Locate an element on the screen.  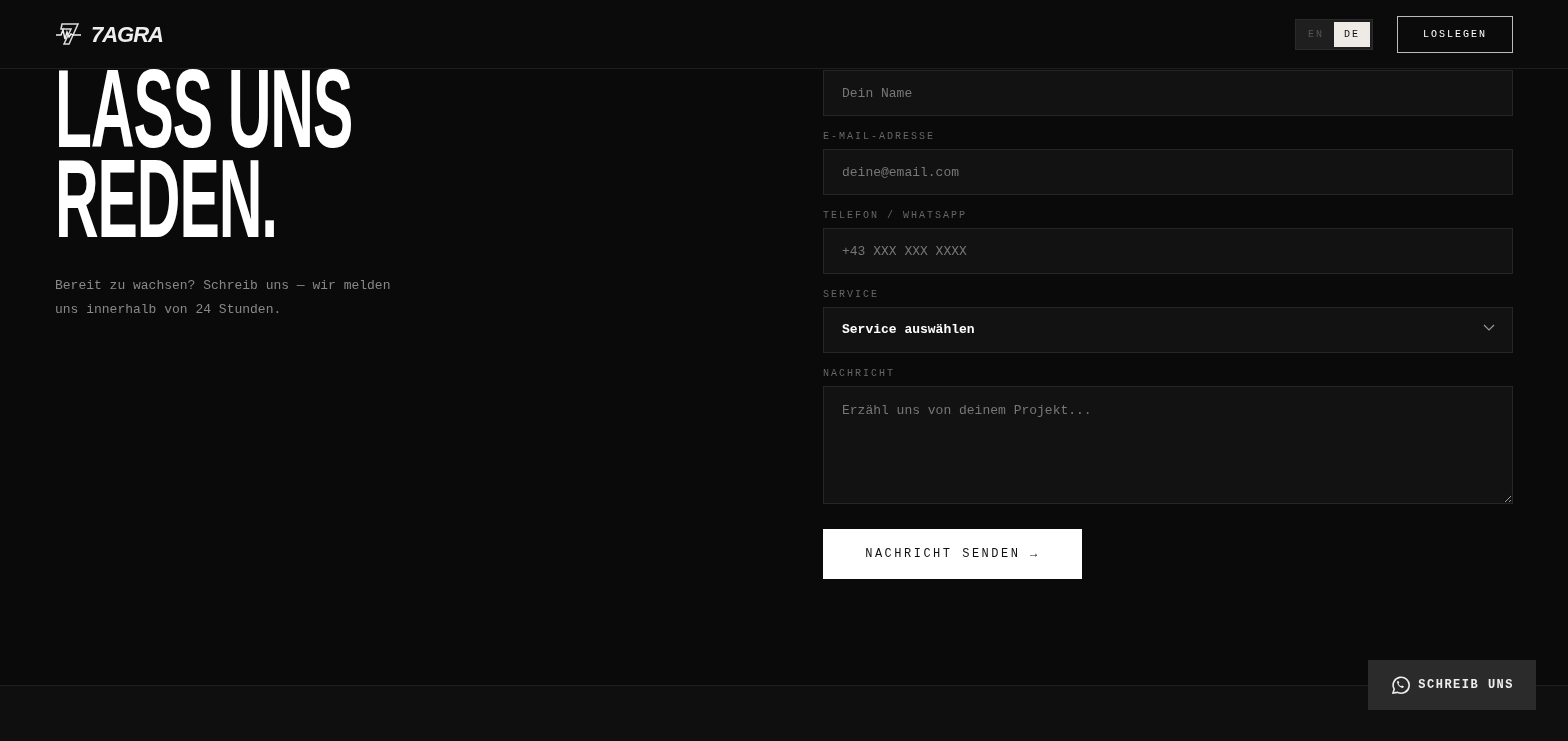
logo-text: 7AGRA is located at coordinates (127, 34).